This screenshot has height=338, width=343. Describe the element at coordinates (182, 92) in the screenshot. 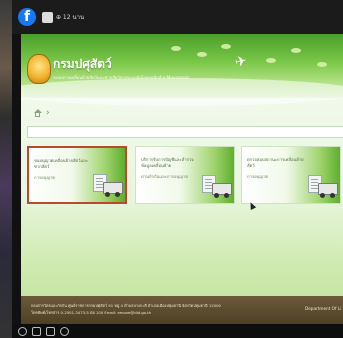

I see `header-swoosh` at that location.